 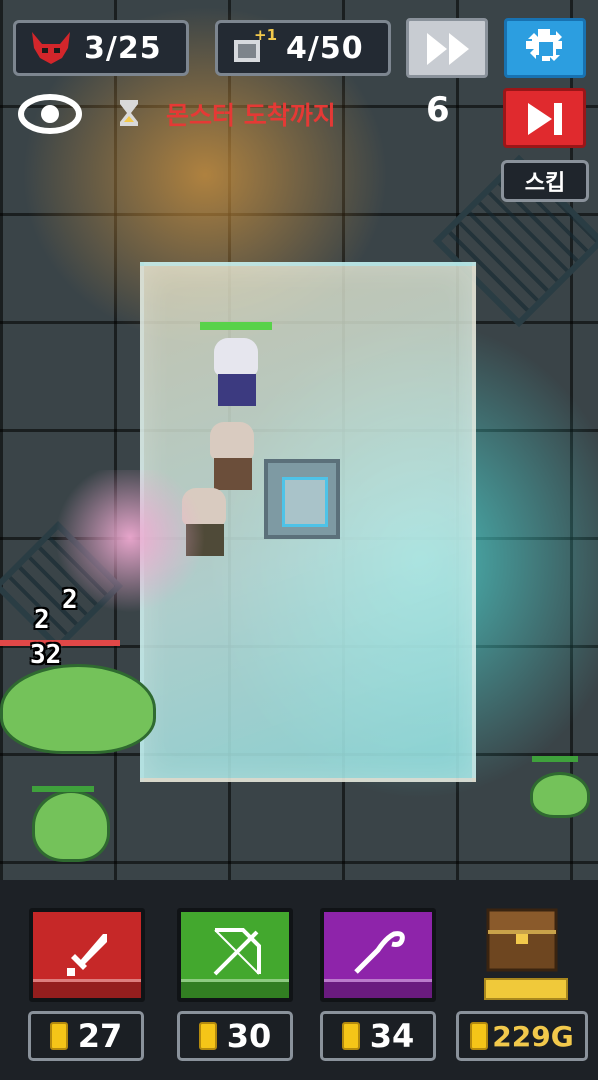 I want to click on fast-forward-button, so click(x=447, y=48).